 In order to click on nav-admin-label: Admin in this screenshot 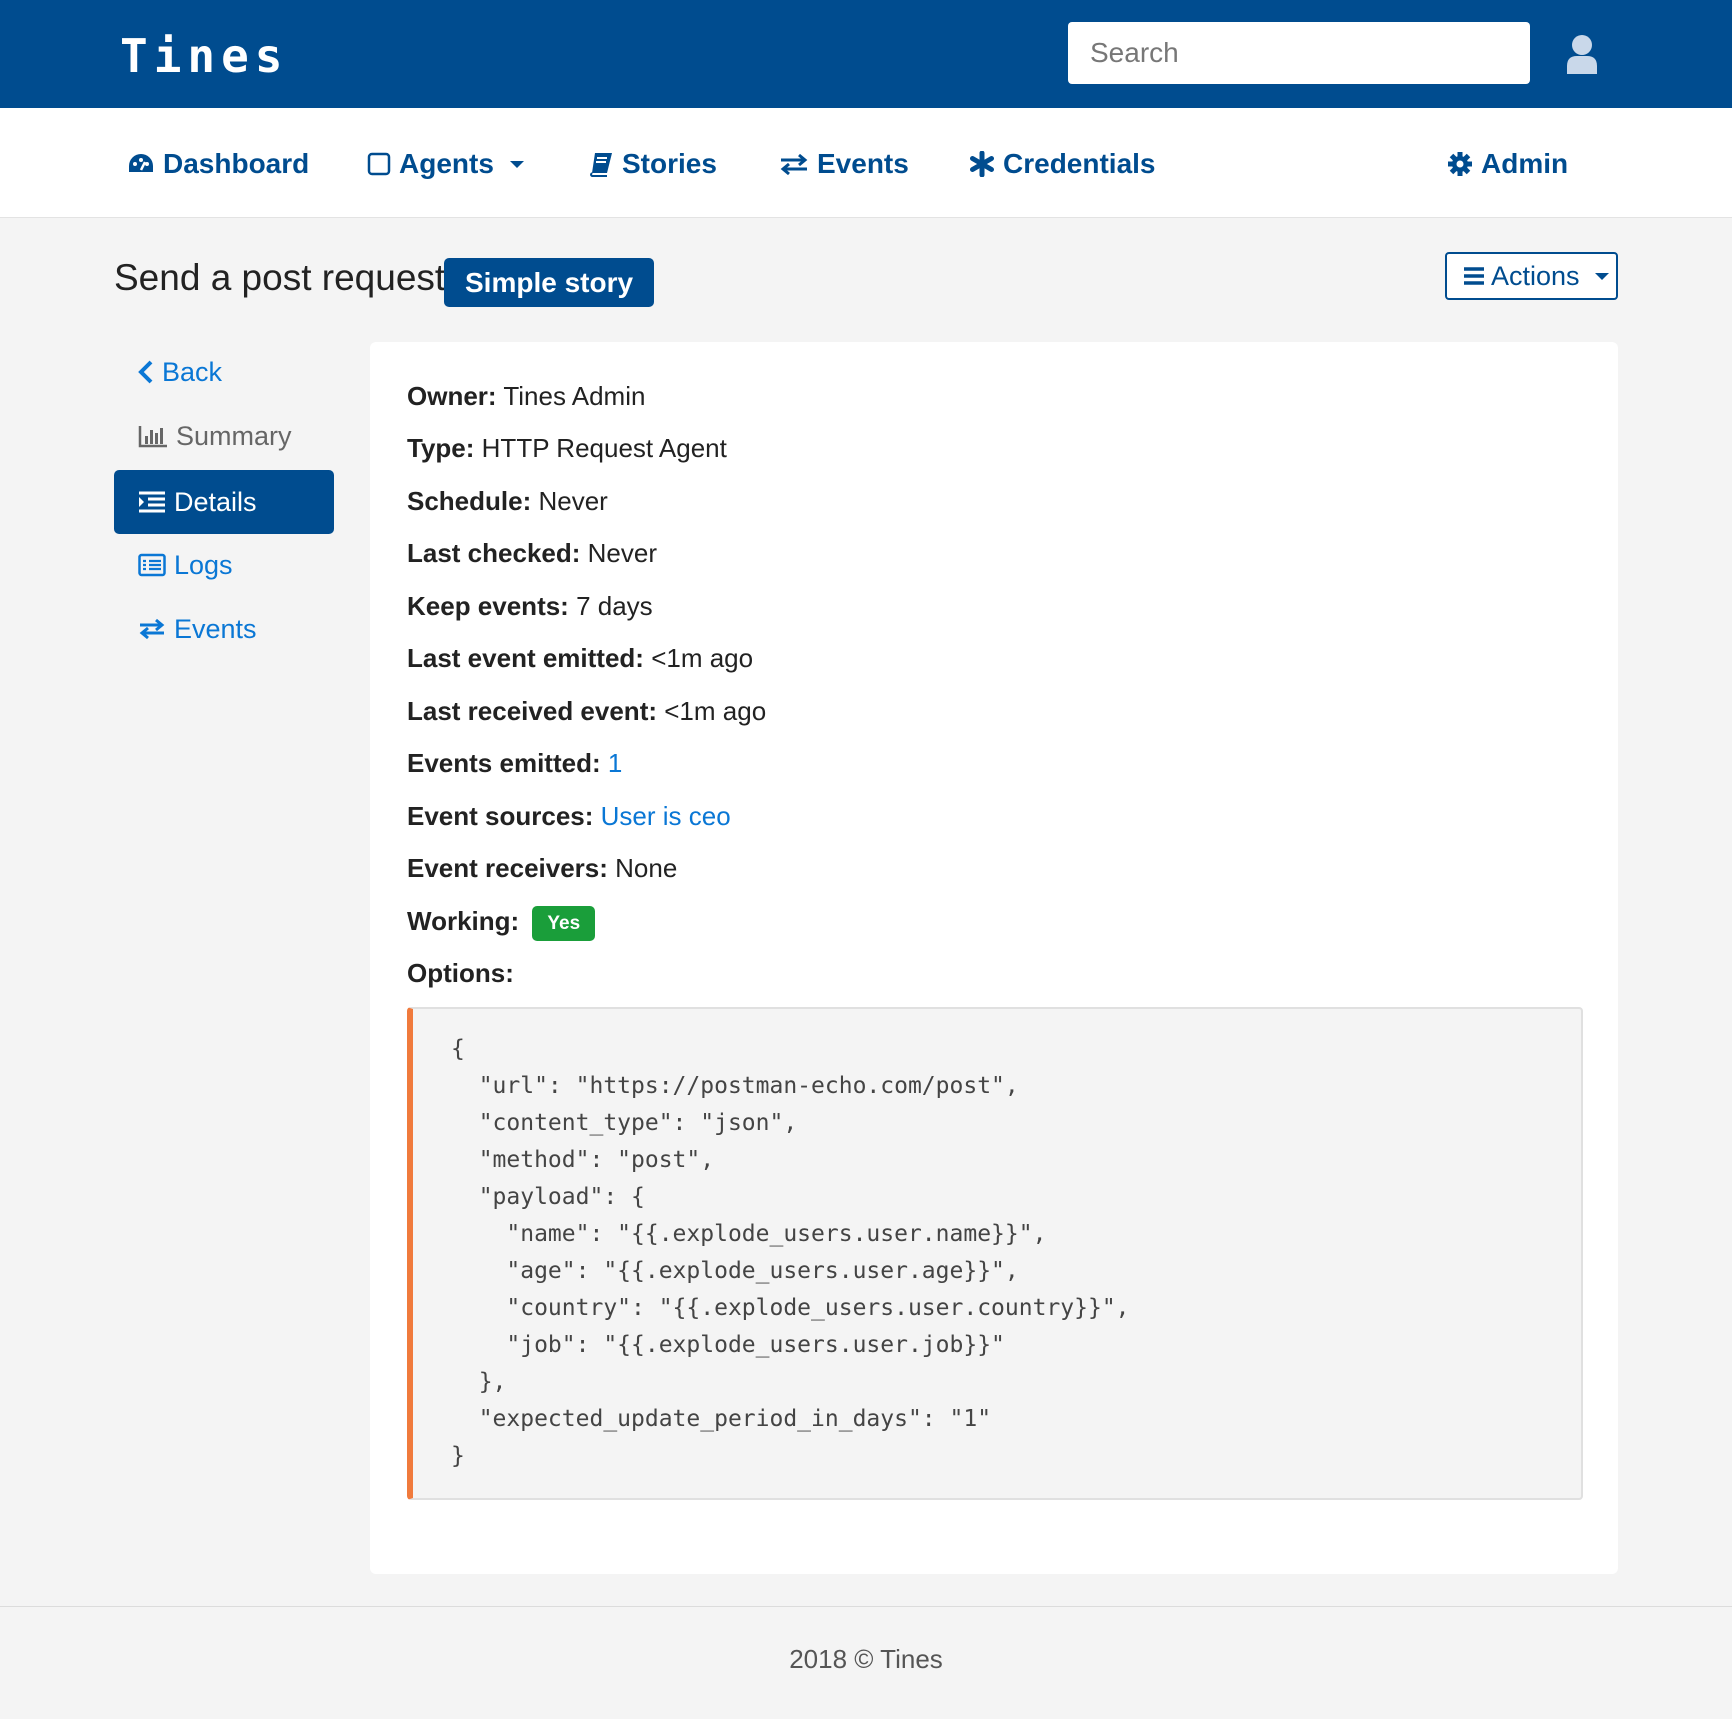, I will do `click(1525, 163)`.